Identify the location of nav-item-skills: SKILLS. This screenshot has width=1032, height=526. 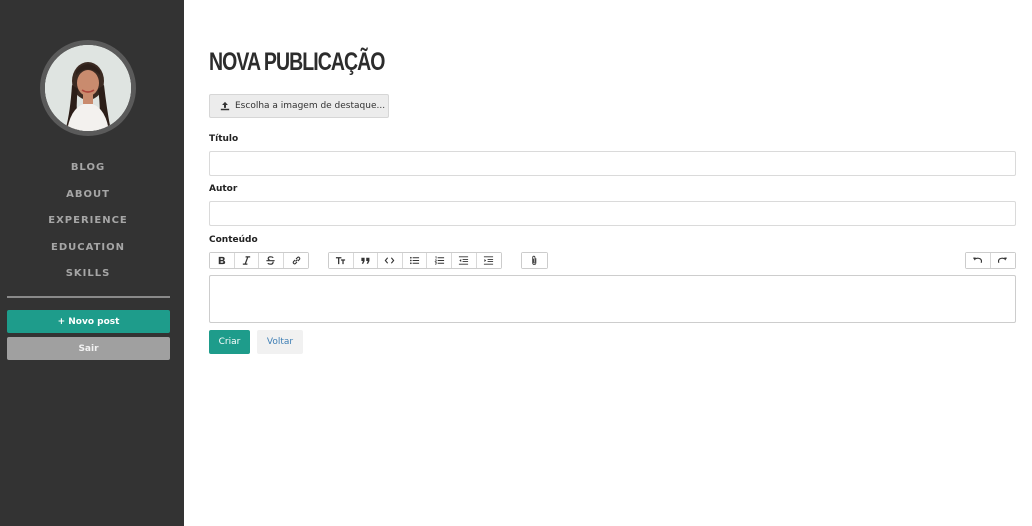
(88, 275).